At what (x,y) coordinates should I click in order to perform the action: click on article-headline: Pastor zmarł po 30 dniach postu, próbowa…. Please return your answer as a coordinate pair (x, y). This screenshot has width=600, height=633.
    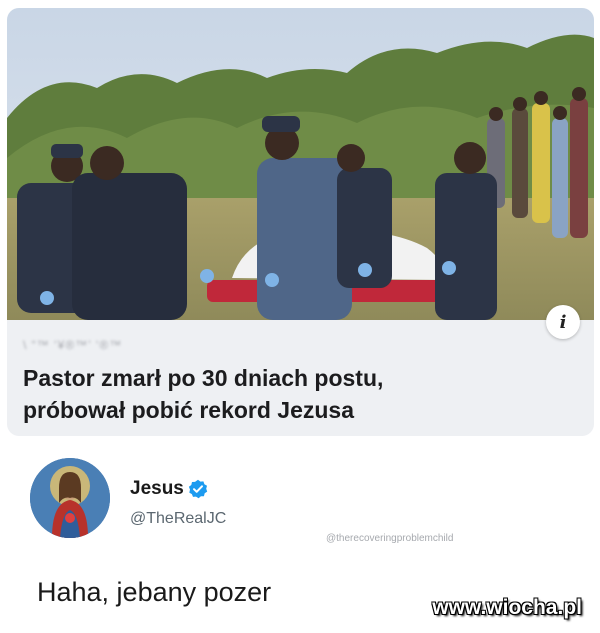
    Looking at the image, I should click on (293, 394).